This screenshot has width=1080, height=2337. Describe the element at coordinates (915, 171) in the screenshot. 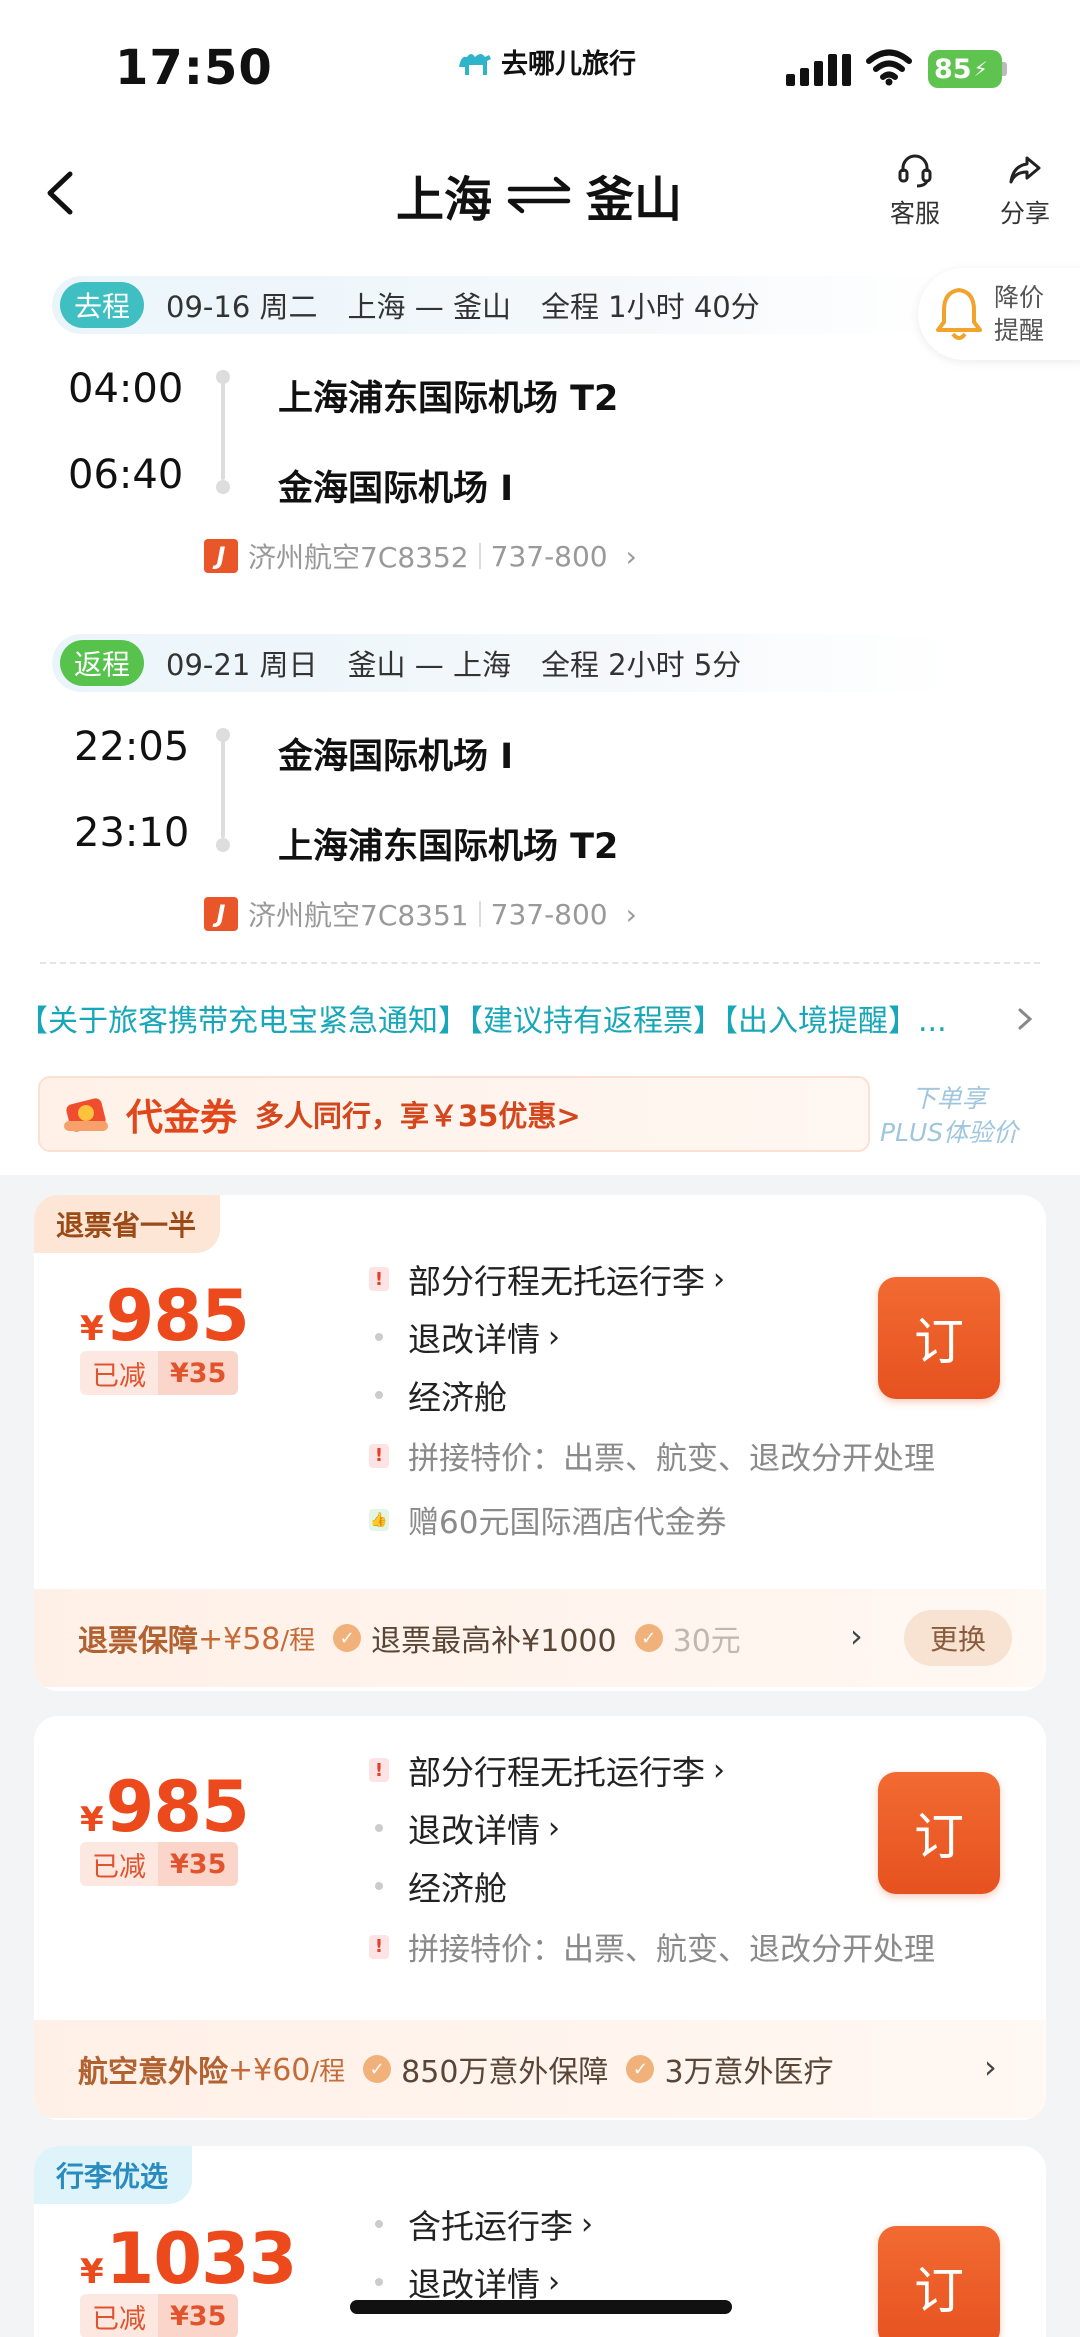

I see `headset-icon` at that location.